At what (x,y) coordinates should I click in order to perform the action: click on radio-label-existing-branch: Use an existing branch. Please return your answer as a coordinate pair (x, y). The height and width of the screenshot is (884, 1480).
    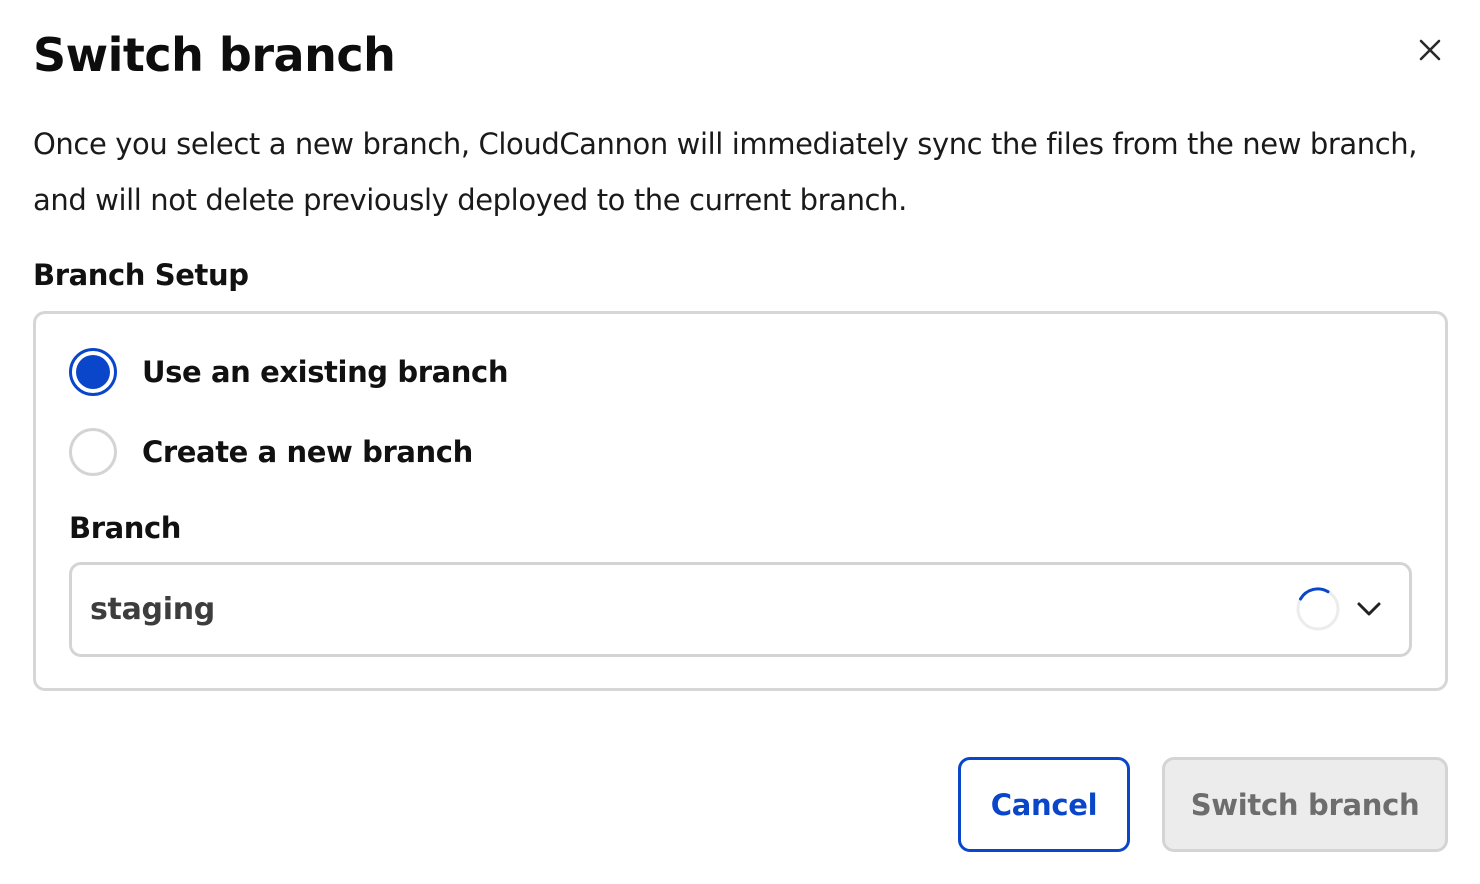
    Looking at the image, I should click on (325, 372).